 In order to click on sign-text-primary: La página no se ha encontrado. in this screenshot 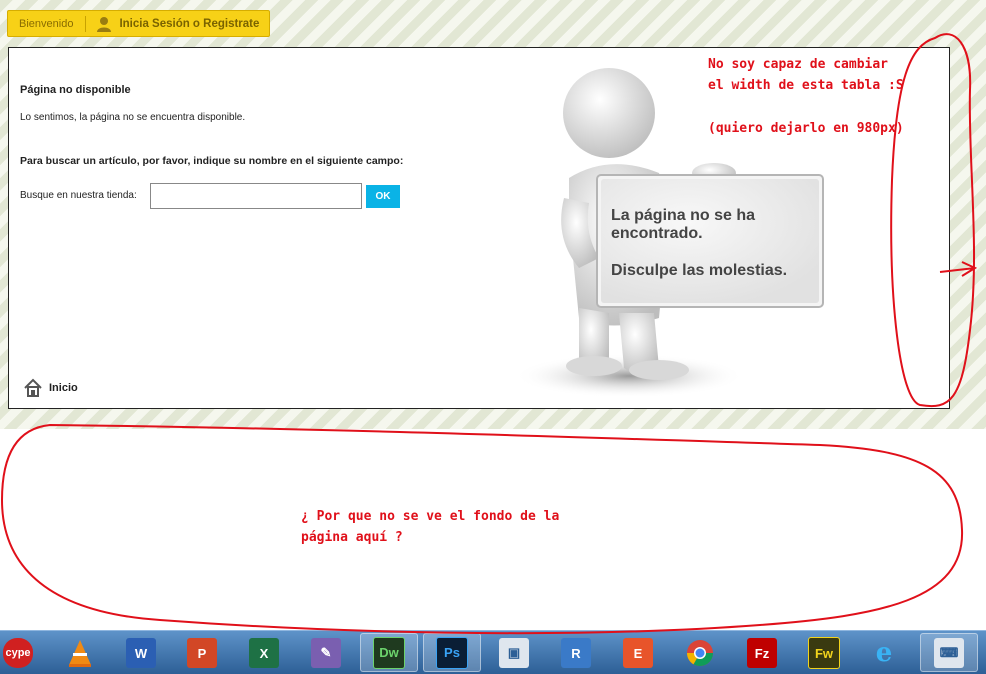, I will do `click(683, 224)`.